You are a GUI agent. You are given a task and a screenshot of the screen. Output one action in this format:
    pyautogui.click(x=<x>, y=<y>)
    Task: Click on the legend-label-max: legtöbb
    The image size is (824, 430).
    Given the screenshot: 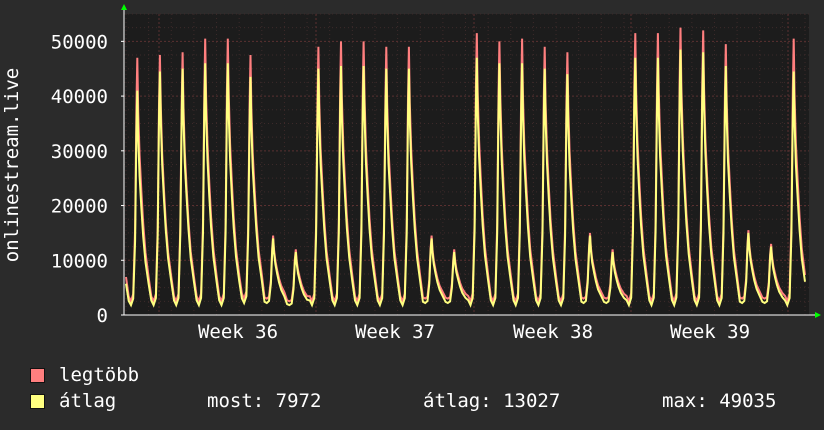 What is the action you would take?
    pyautogui.click(x=99, y=375)
    